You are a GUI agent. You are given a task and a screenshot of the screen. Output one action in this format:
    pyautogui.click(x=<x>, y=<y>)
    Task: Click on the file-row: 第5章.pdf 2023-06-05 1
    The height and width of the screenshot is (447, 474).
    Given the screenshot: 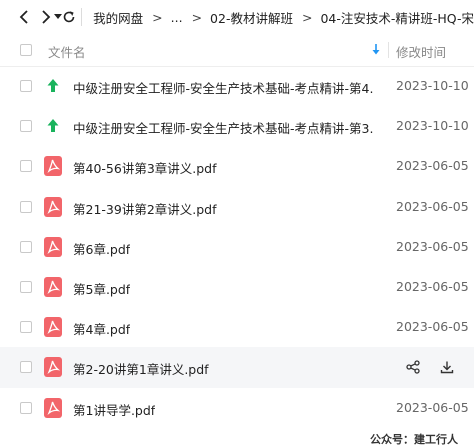 What is the action you would take?
    pyautogui.click(x=237, y=287)
    